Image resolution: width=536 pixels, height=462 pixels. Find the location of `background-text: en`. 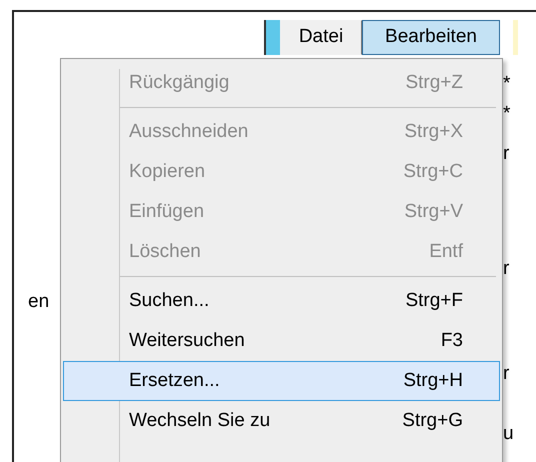

background-text: en is located at coordinates (39, 302).